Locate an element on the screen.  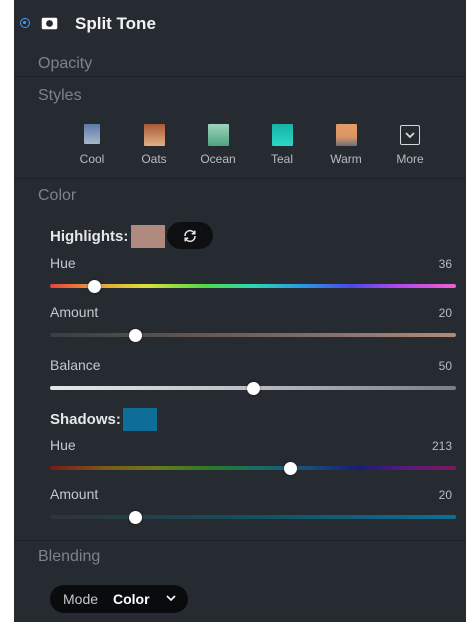
highlights-amount-slider is located at coordinates (253, 335).